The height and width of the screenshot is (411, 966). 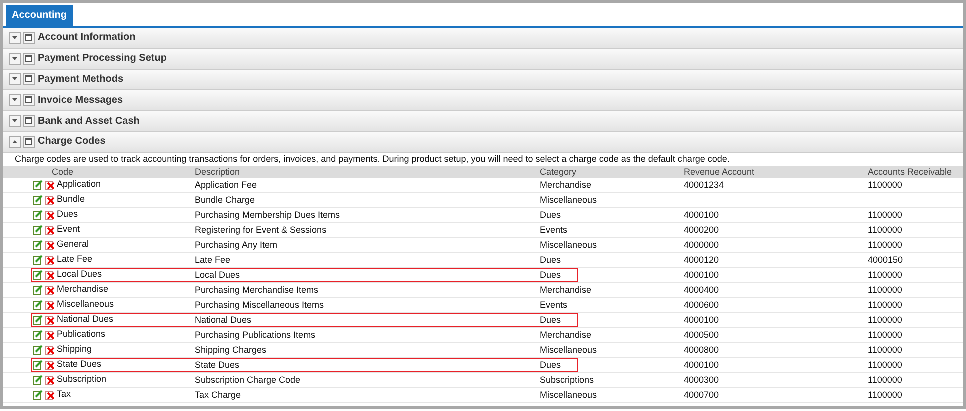 I want to click on table-cell-text: Registering for Event & Sessions, so click(x=261, y=230).